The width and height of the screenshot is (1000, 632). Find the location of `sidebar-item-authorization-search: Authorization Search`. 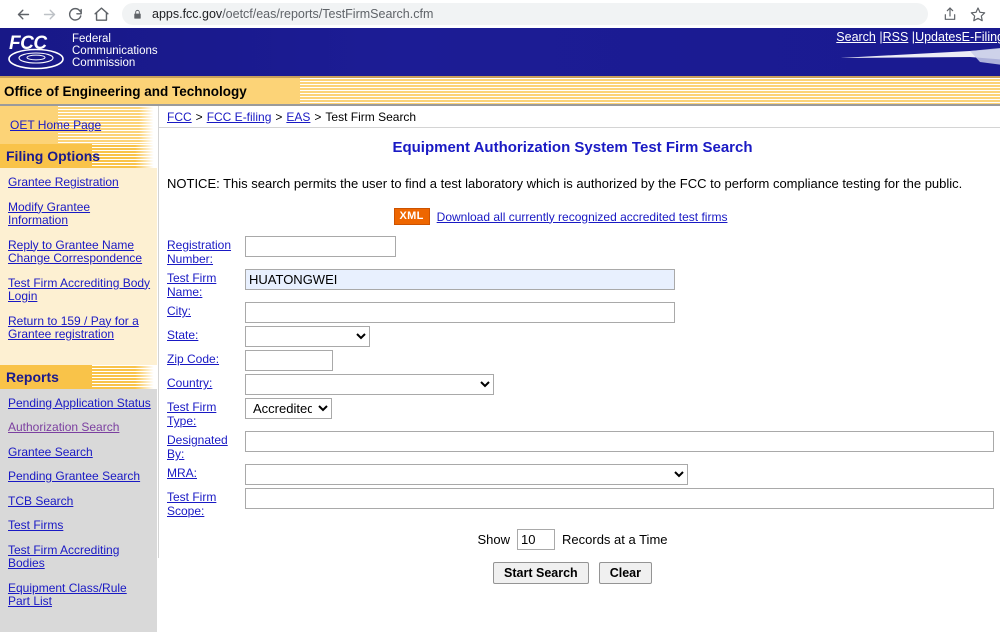

sidebar-item-authorization-search: Authorization Search is located at coordinates (78, 427).